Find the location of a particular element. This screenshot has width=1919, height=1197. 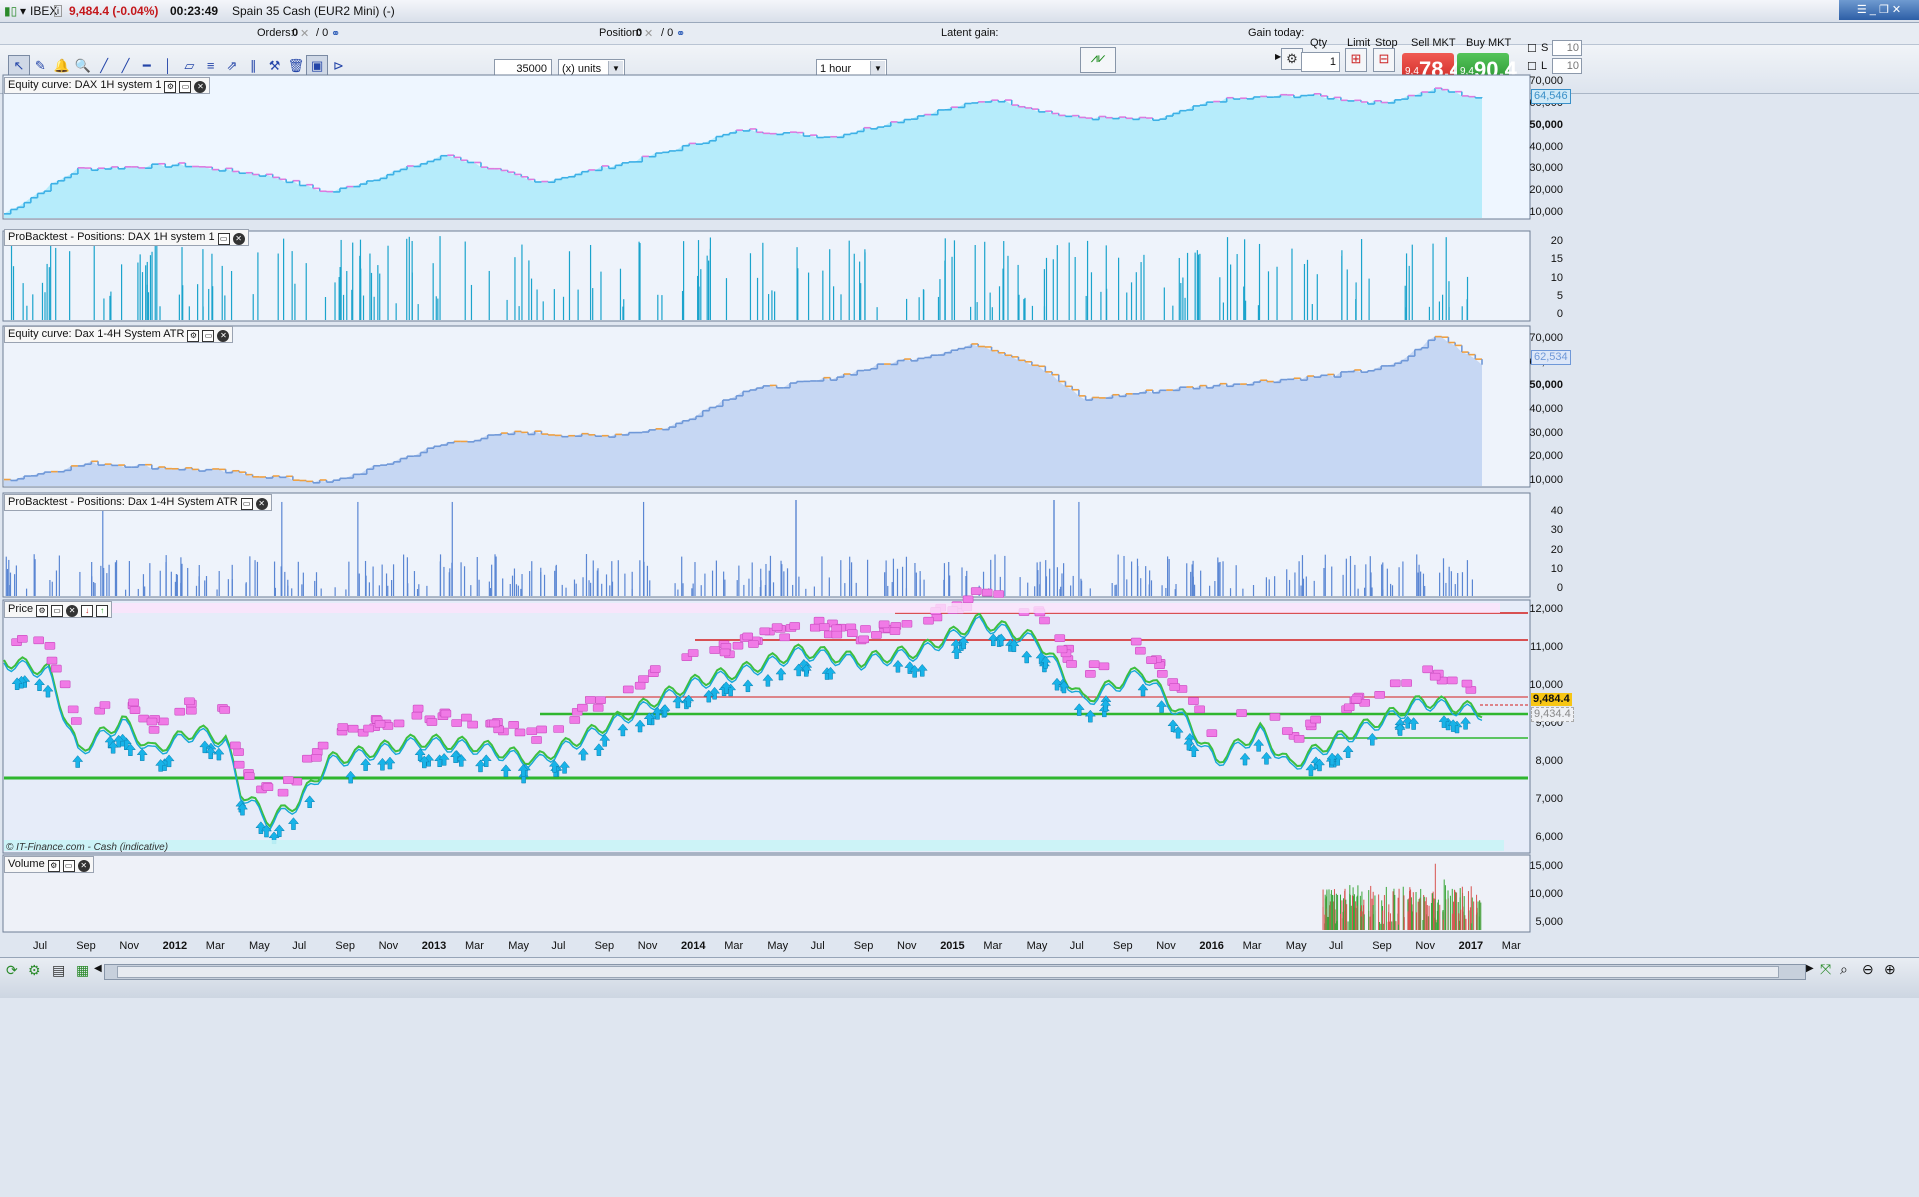

y-tick-label: 5 is located at coordinates (1559, 295).